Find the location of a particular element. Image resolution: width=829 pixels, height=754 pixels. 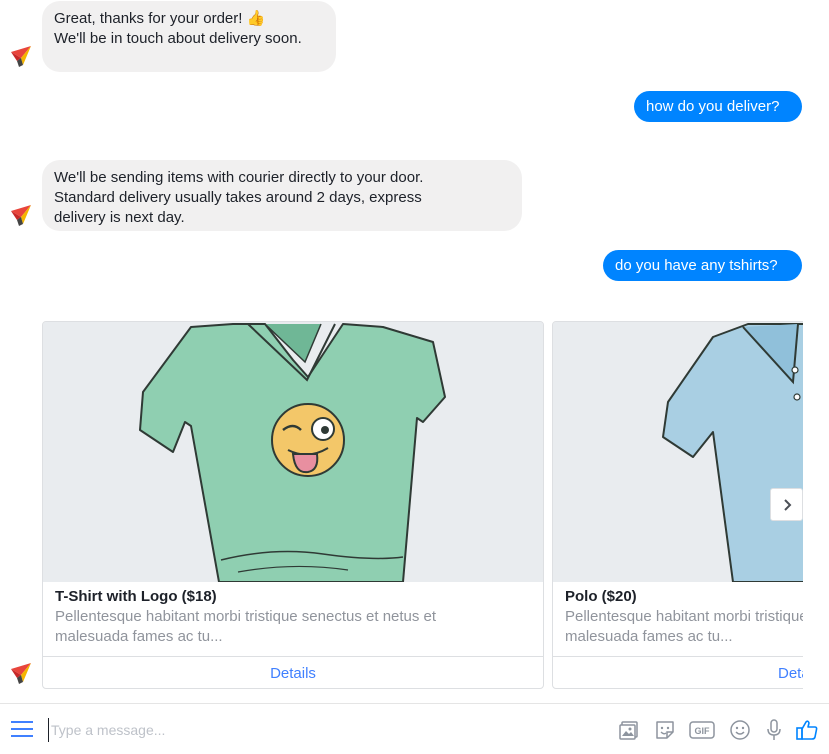

sticker-button is located at coordinates (665, 730).